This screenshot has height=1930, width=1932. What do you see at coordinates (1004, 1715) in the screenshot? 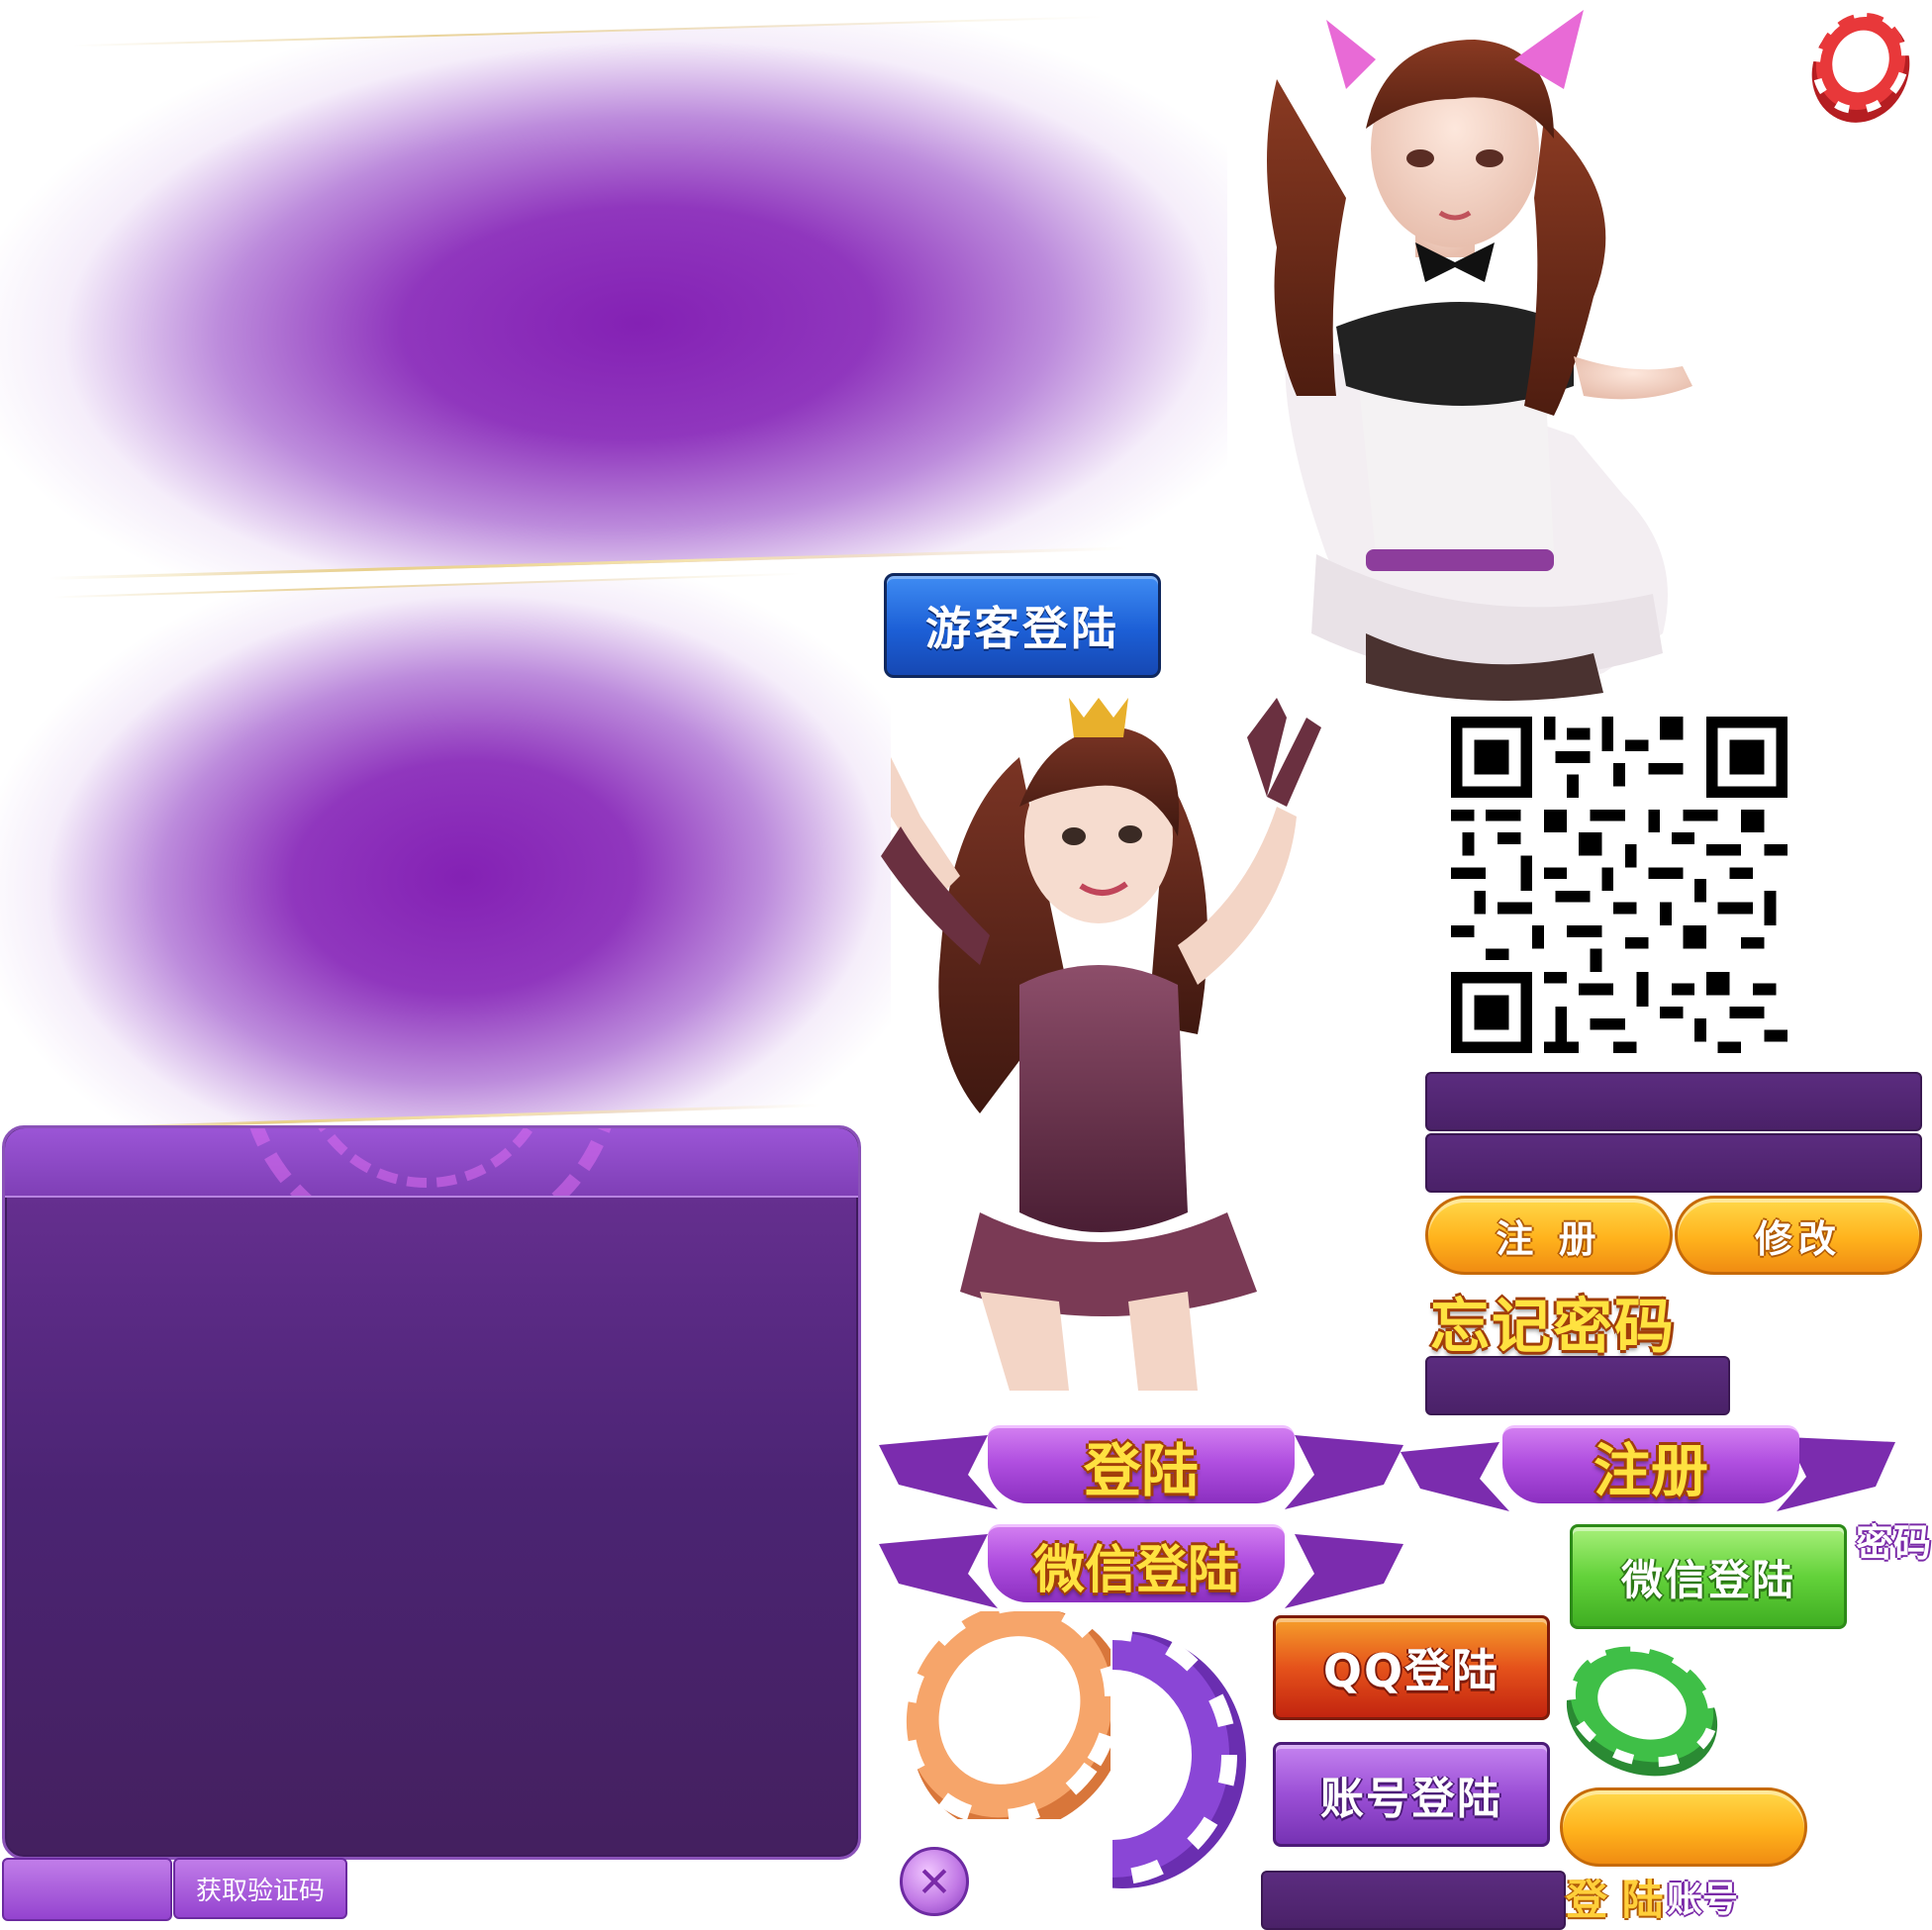
I see `orange-chip-icon` at bounding box center [1004, 1715].